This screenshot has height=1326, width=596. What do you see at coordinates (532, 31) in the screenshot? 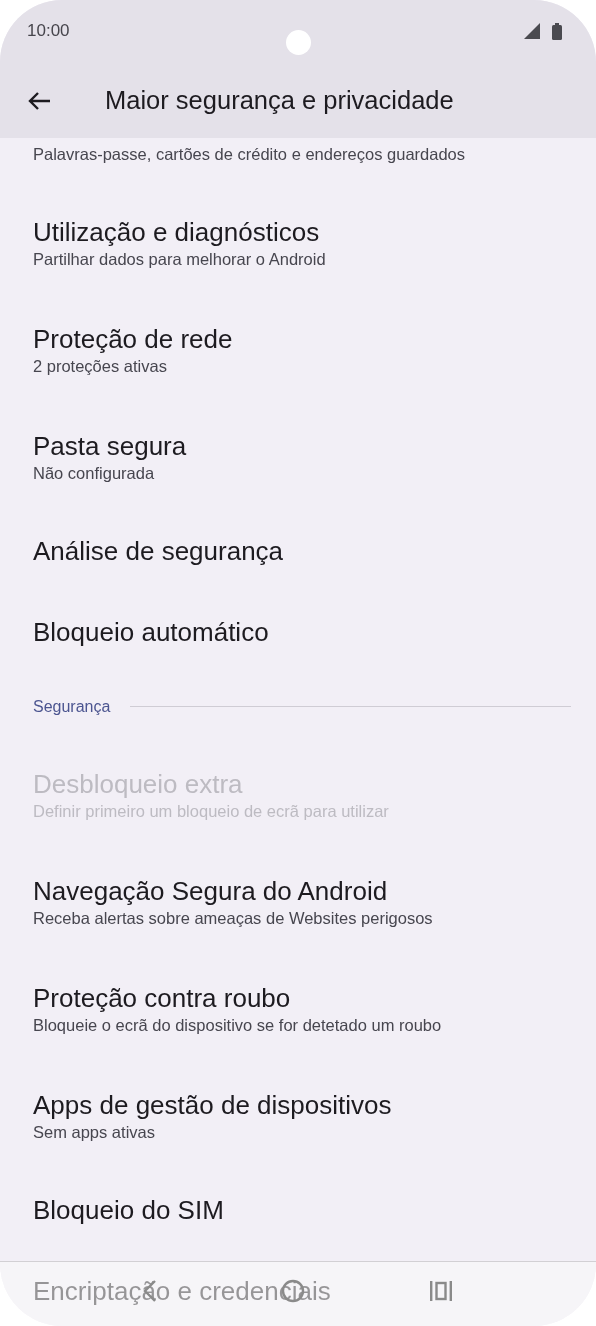
I see `signal-icon` at bounding box center [532, 31].